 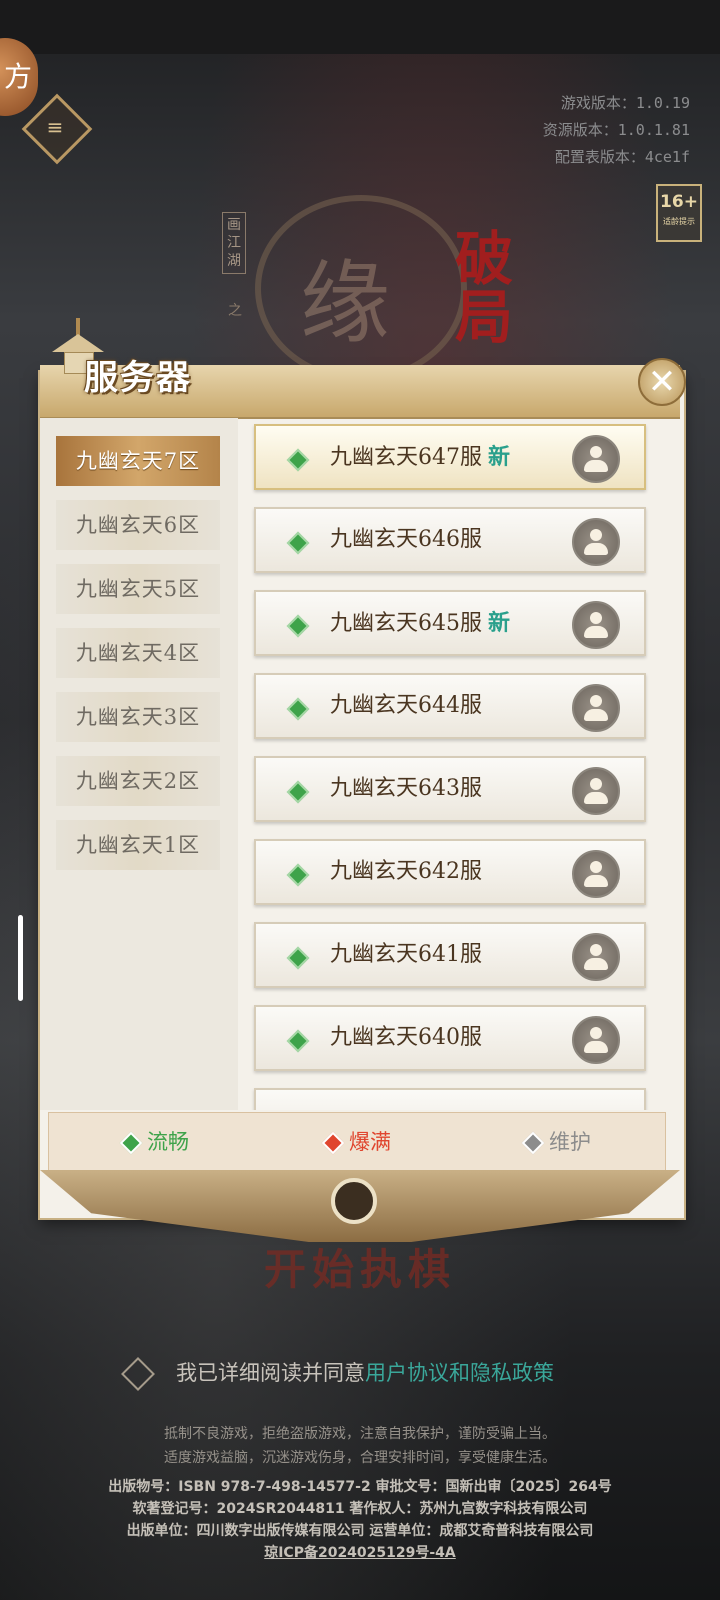 I want to click on publish-line-2: 软著登记号：2024SR2044811 著作权人：苏州九宫数字科技有限公司, so click(x=360, y=1509).